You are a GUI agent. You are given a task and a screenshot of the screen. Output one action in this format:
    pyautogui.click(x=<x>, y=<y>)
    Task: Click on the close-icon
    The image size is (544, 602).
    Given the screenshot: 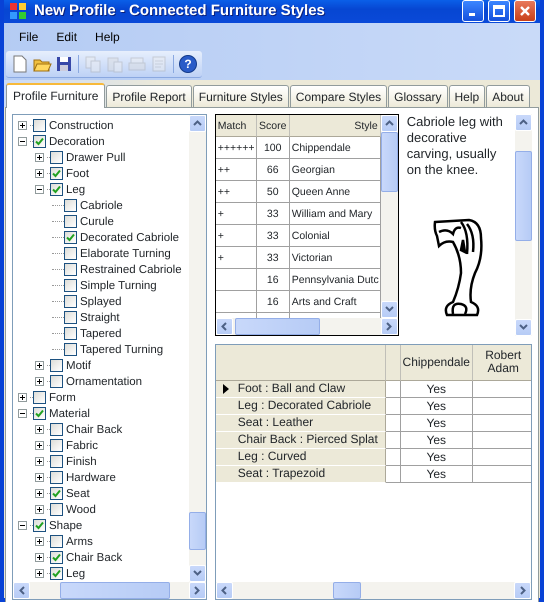 What is the action you would take?
    pyautogui.click(x=525, y=11)
    